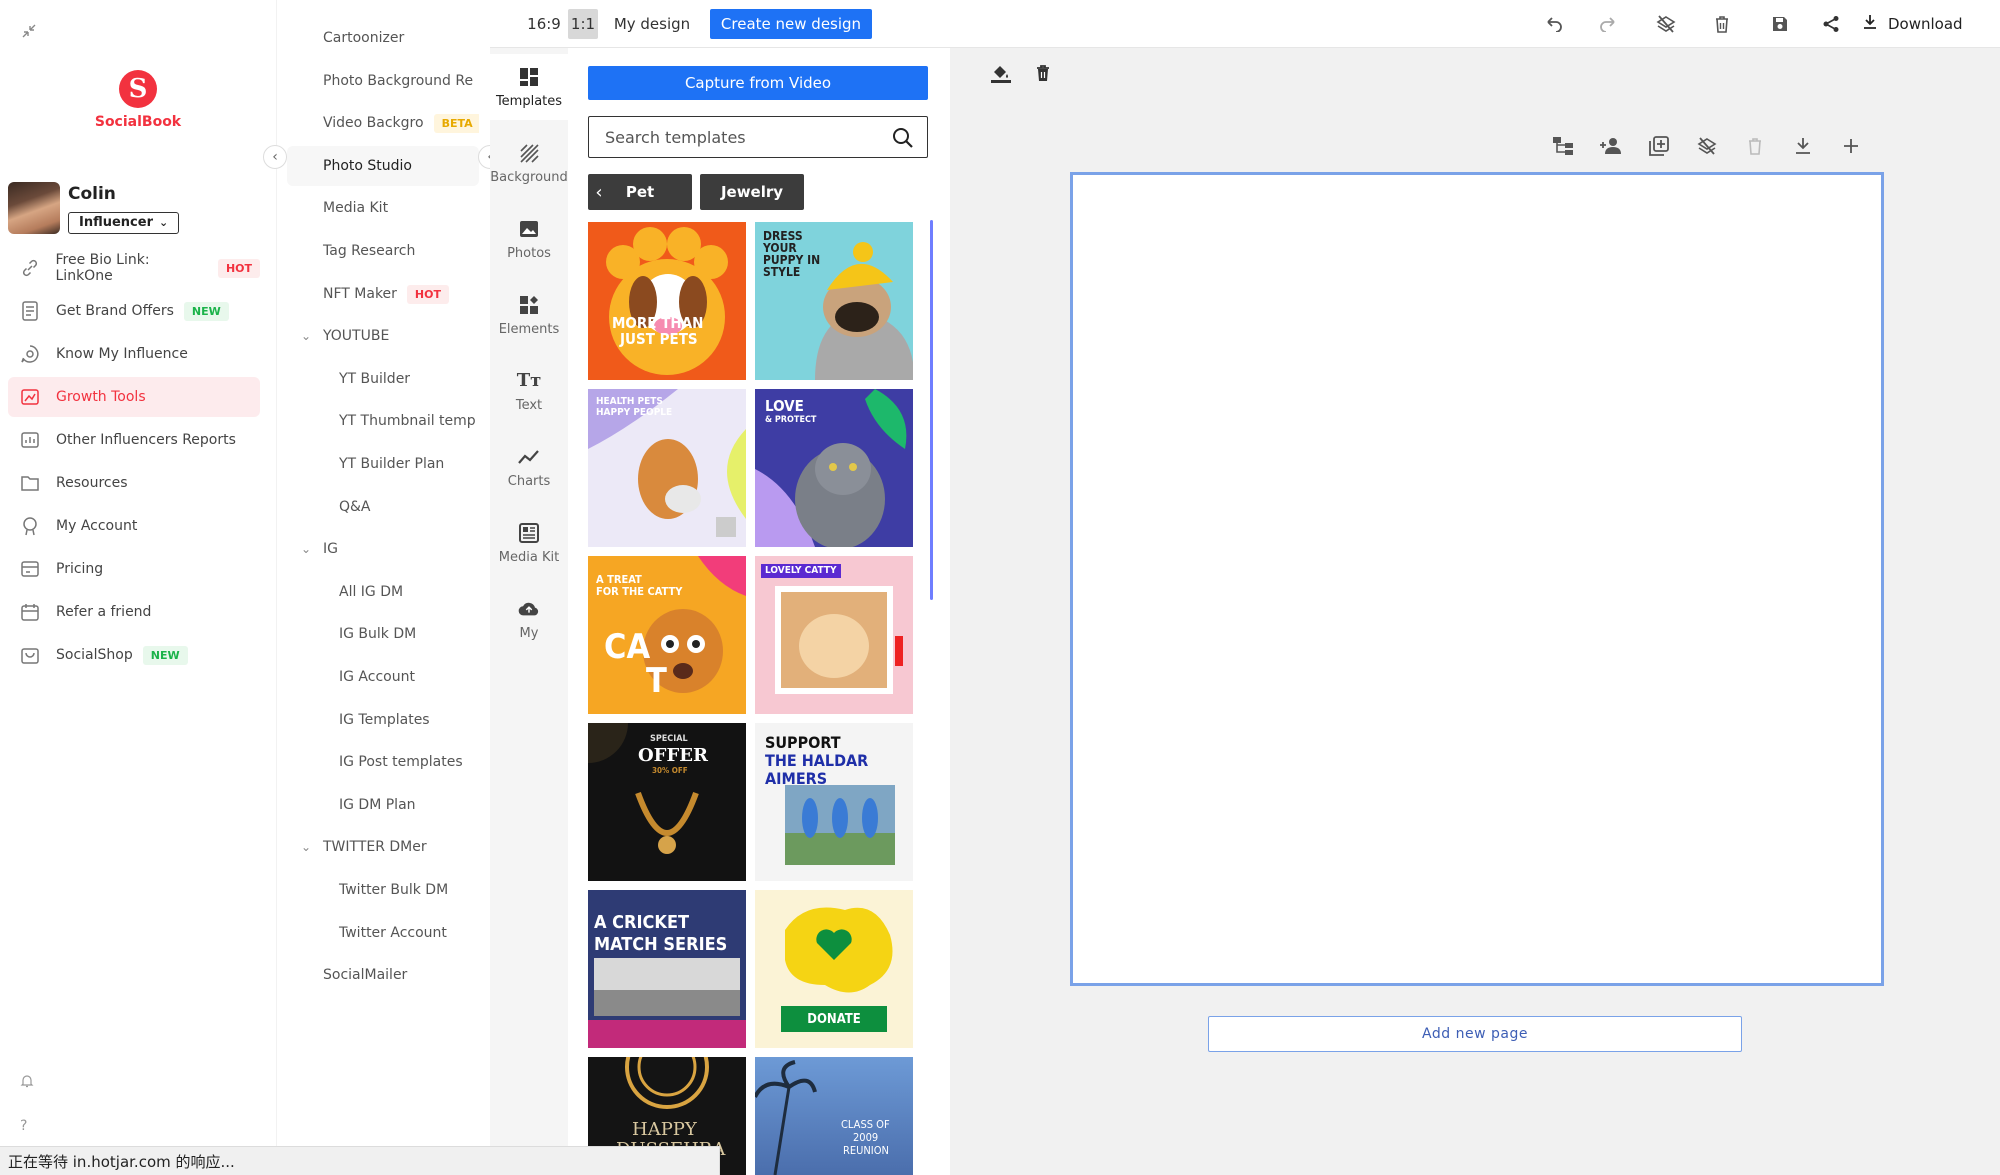 The width and height of the screenshot is (2000, 1175). Describe the element at coordinates (383, 720) in the screenshot. I see `submenu-item-ig-templates: IG Templates` at that location.